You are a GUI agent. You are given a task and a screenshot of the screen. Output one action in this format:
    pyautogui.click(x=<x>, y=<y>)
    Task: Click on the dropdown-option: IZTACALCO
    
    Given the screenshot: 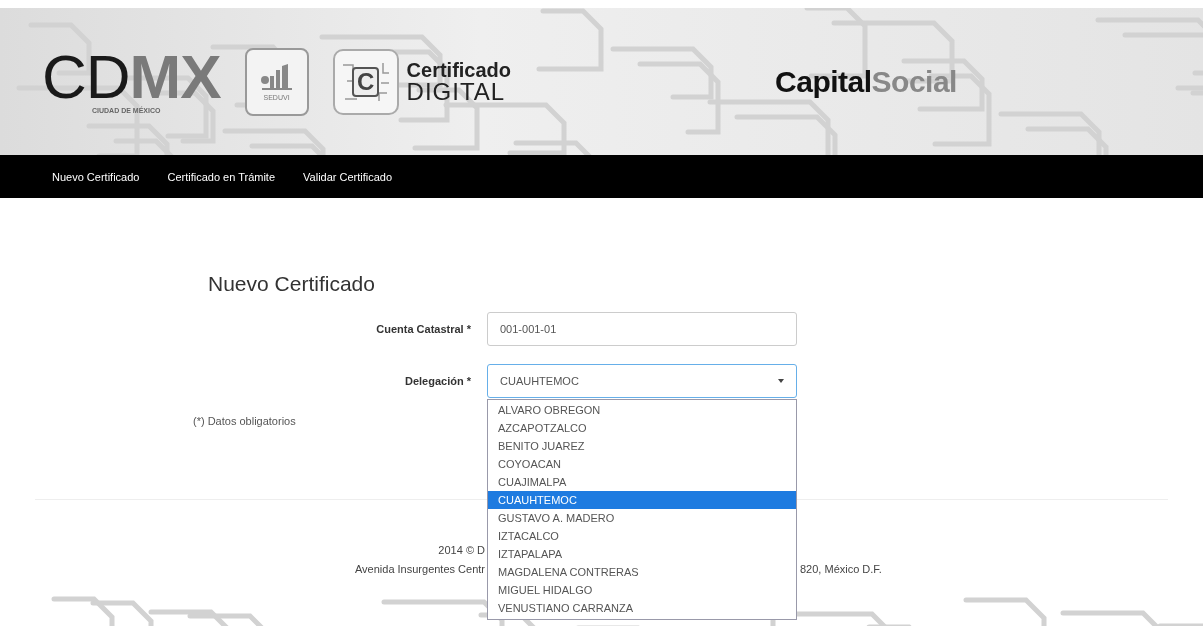 What is the action you would take?
    pyautogui.click(x=642, y=536)
    